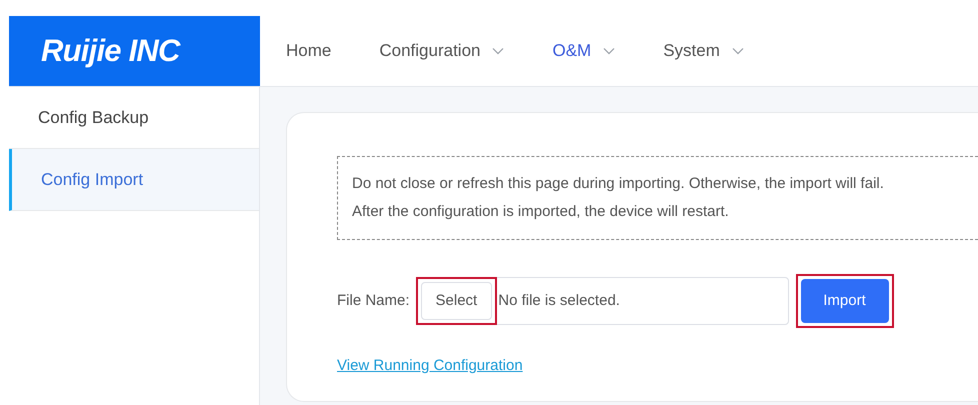  I want to click on file-value: No file is selected., so click(559, 300).